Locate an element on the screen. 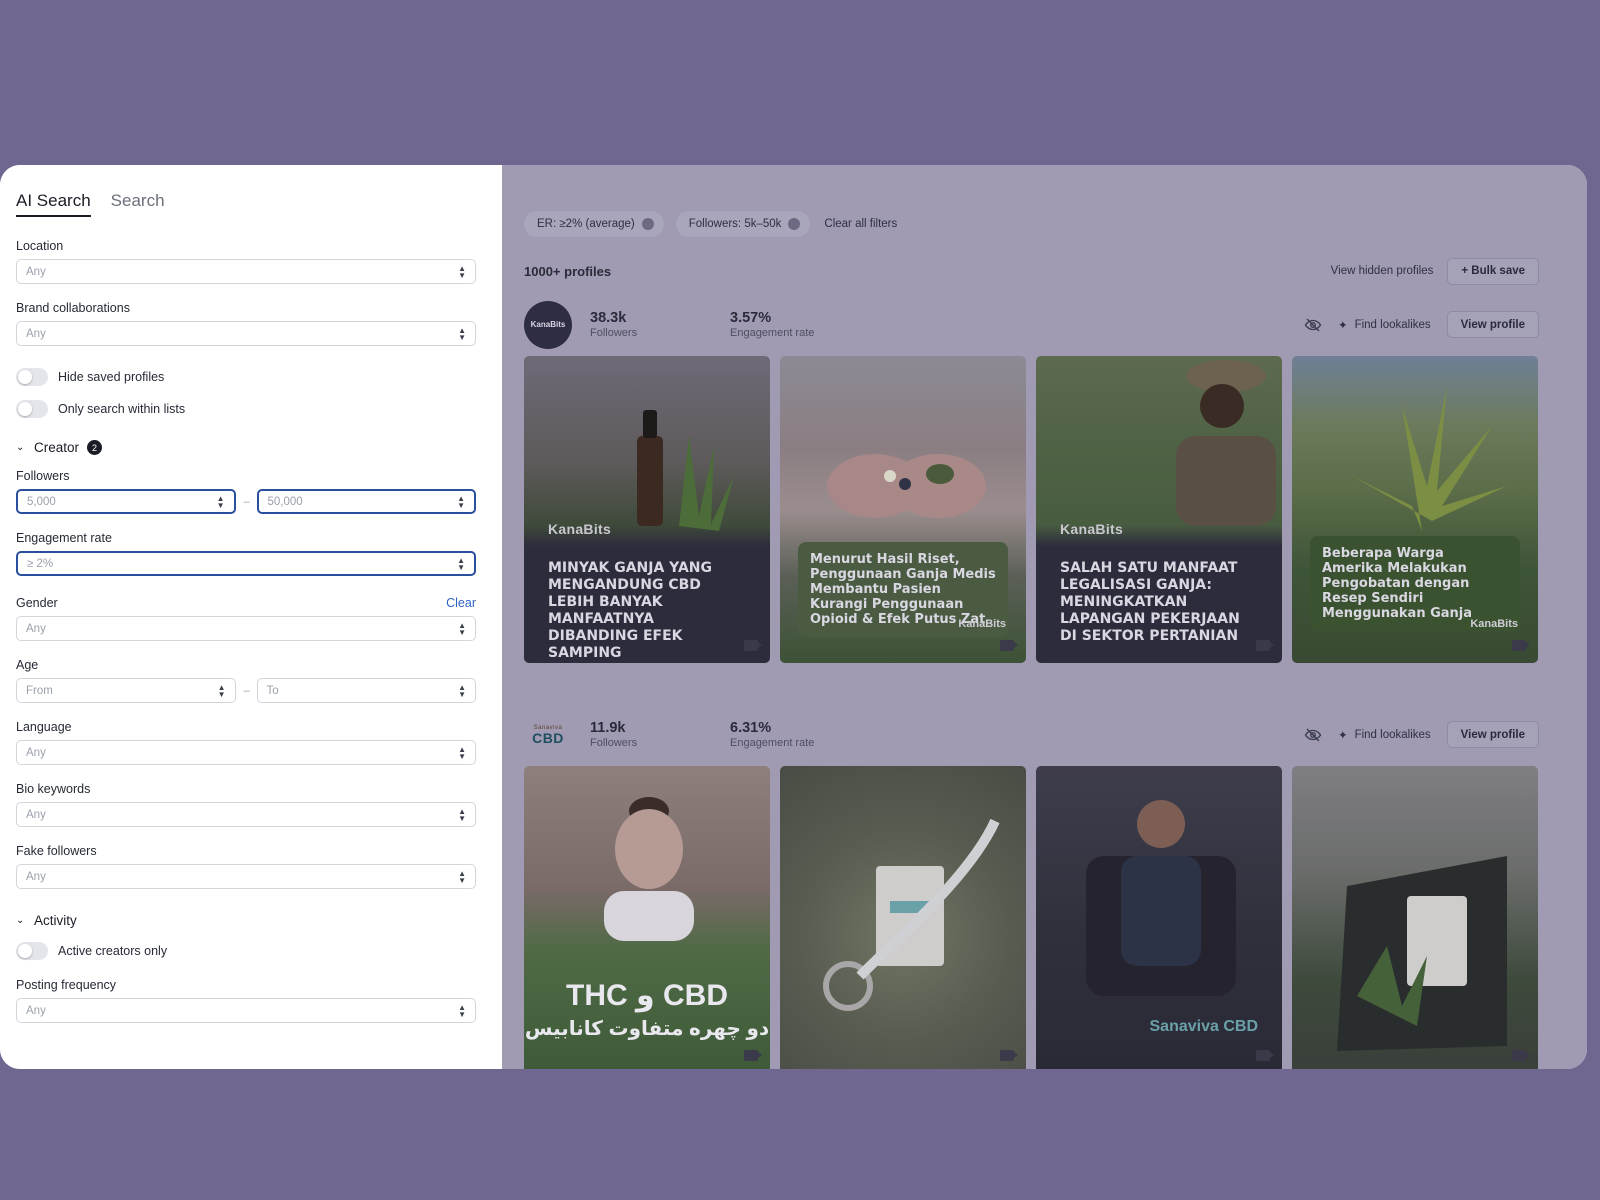 The height and width of the screenshot is (1200, 1600). bio-label: Bio keywords is located at coordinates (53, 789).